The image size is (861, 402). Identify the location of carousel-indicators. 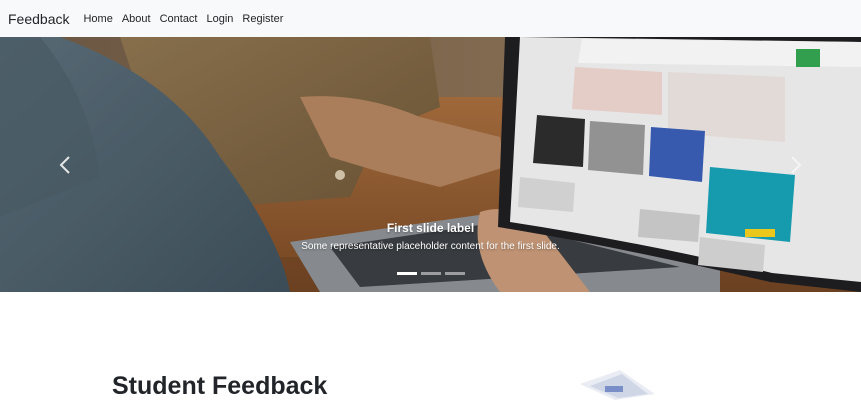
(430, 273).